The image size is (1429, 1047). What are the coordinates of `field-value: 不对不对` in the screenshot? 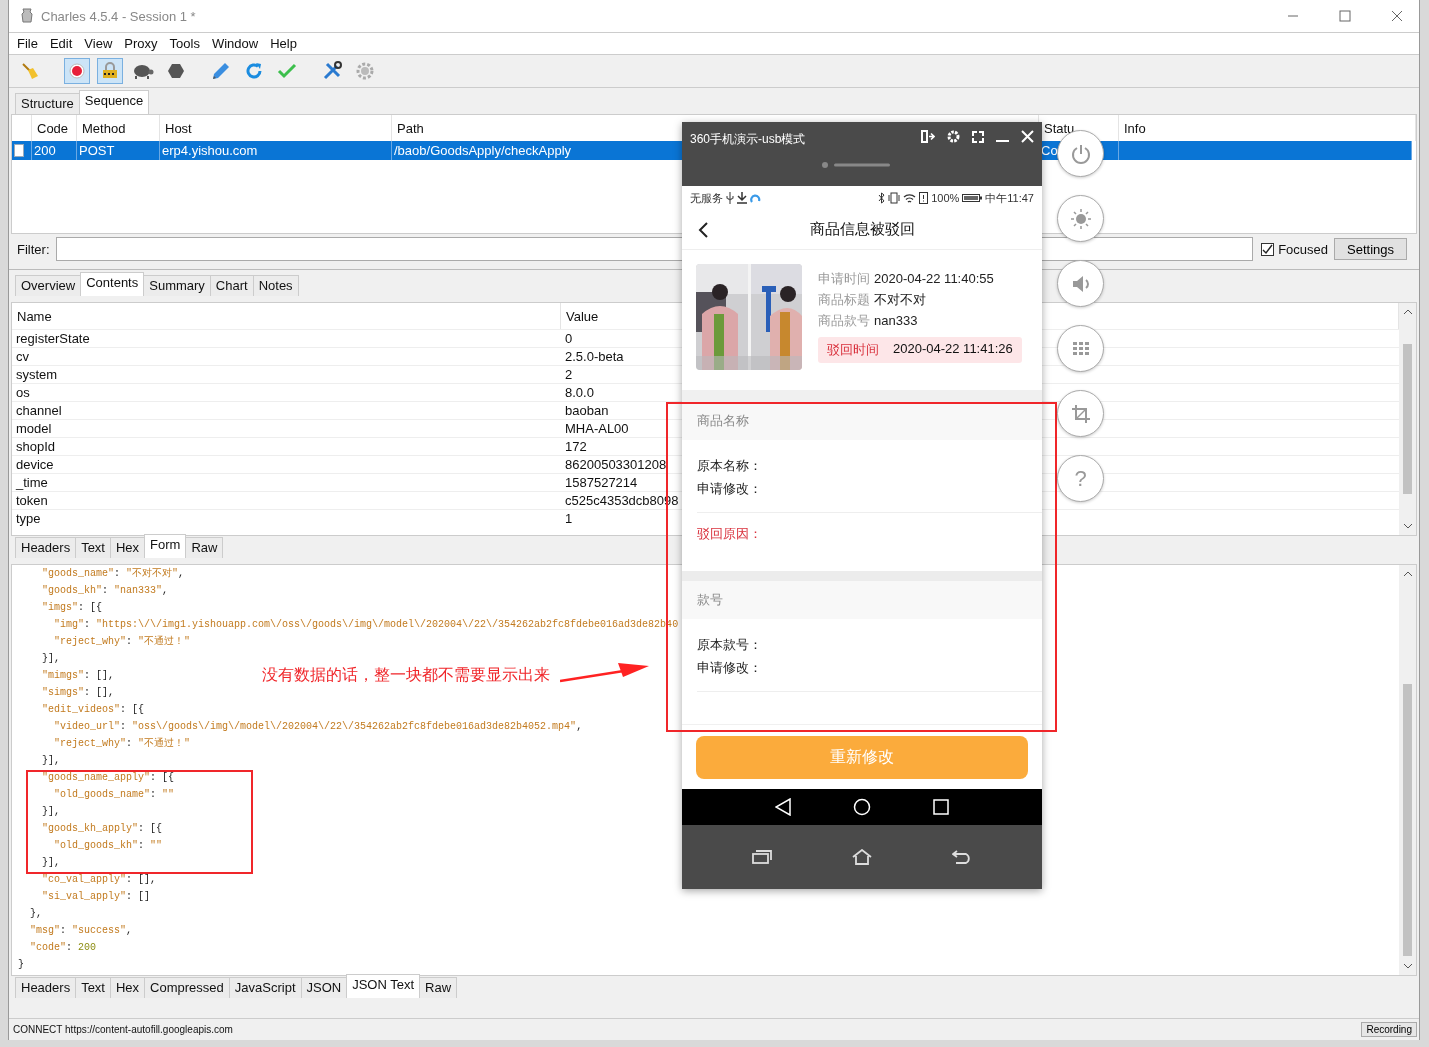 It's located at (900, 299).